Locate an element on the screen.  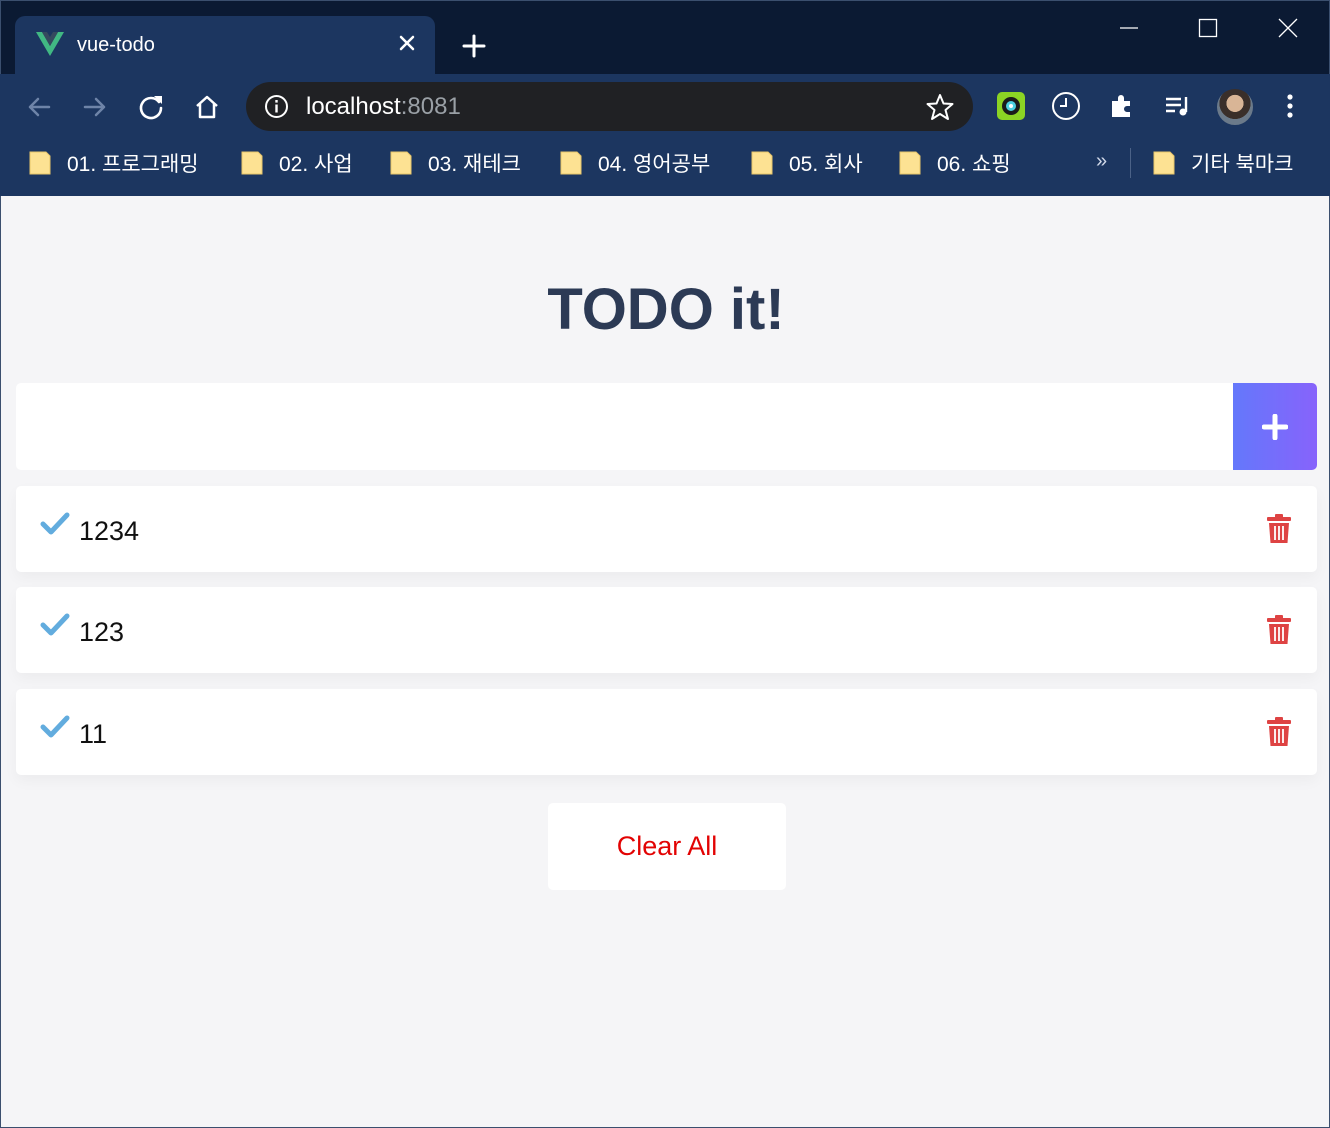
bookmark-label: 02. 사업 is located at coordinates (316, 164).